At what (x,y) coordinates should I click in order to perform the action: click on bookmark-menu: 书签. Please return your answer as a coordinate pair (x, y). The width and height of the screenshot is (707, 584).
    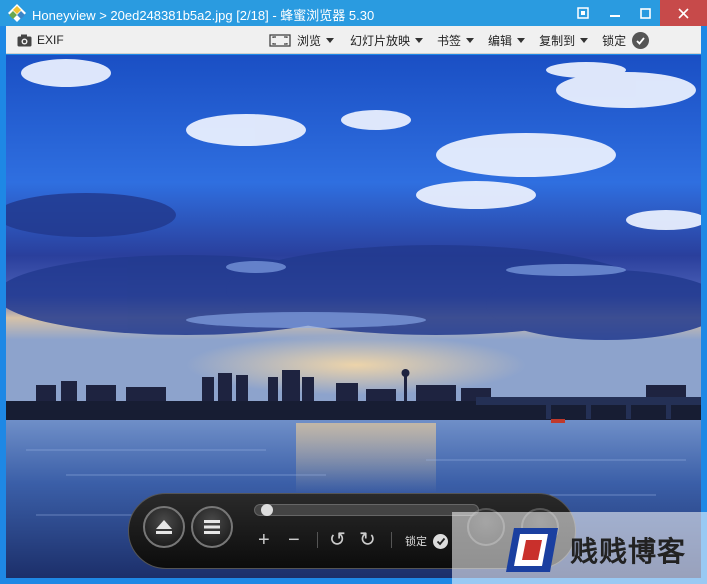
    Looking at the image, I should click on (455, 40).